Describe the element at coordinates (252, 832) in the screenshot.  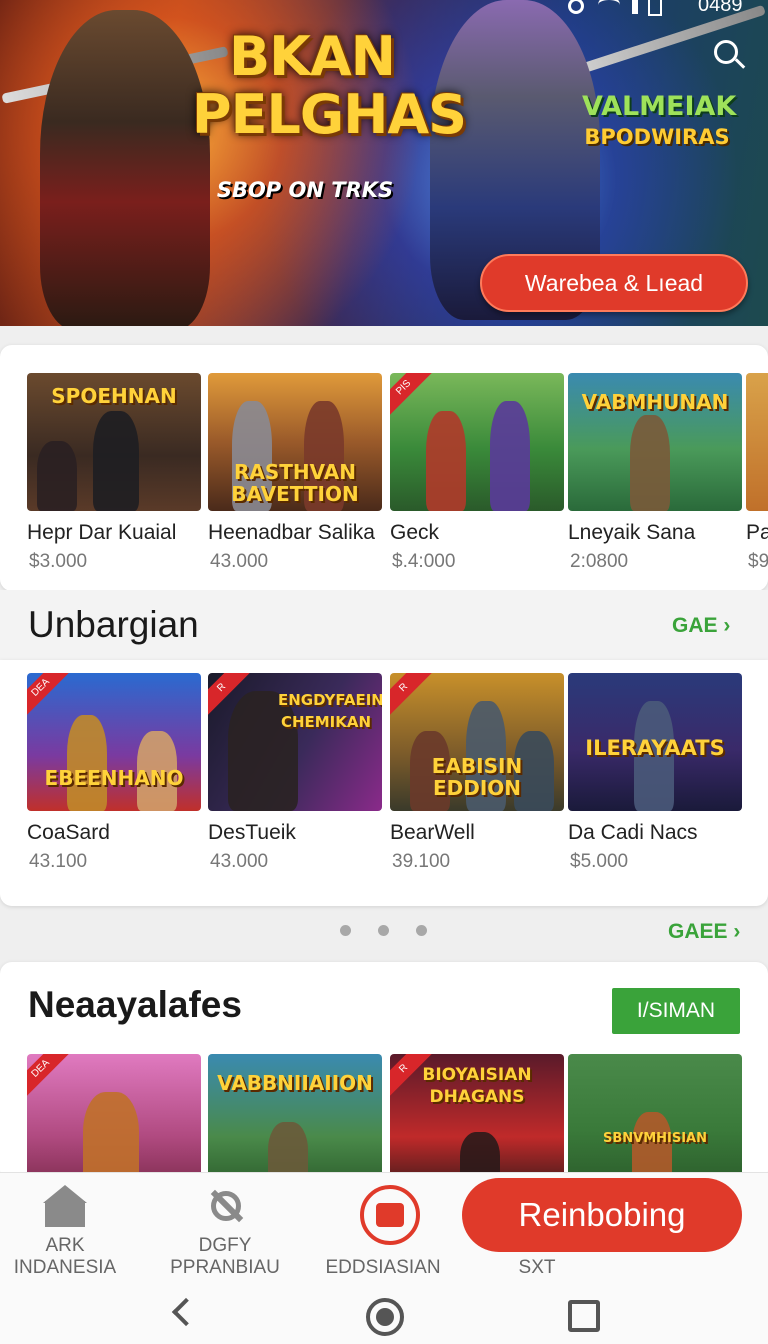
I see `game-title: DesTueik` at that location.